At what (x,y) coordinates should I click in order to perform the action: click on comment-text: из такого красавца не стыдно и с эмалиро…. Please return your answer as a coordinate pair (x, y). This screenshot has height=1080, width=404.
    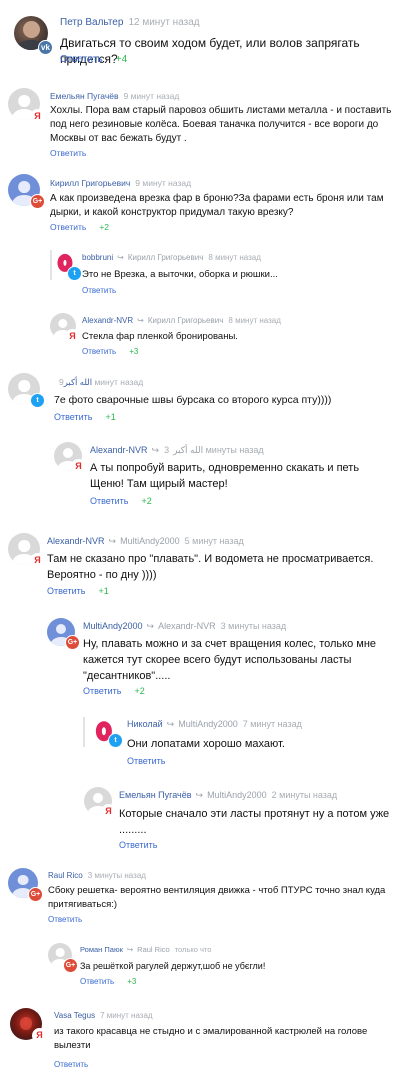
    Looking at the image, I should click on (211, 1038).